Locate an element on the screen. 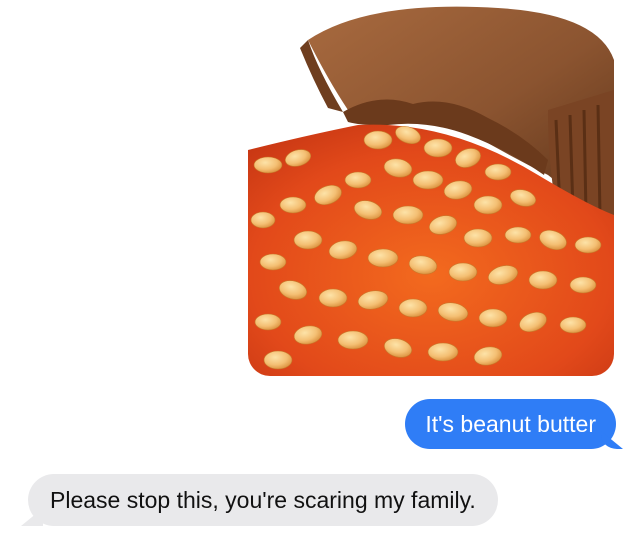 The height and width of the screenshot is (537, 640). received-bubble-tail is located at coordinates (32, 517).